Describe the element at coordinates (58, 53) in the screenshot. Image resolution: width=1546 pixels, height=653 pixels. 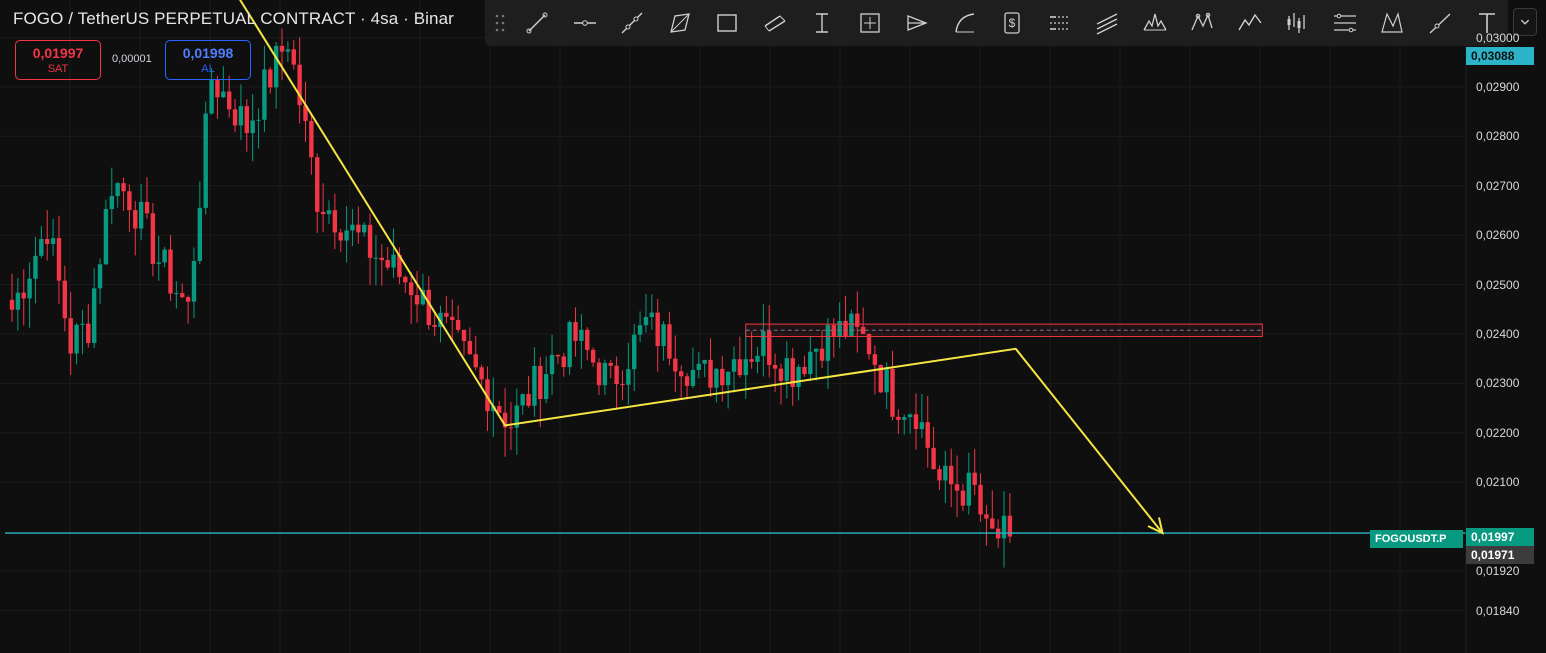
I see `sell-price: 0,01997` at that location.